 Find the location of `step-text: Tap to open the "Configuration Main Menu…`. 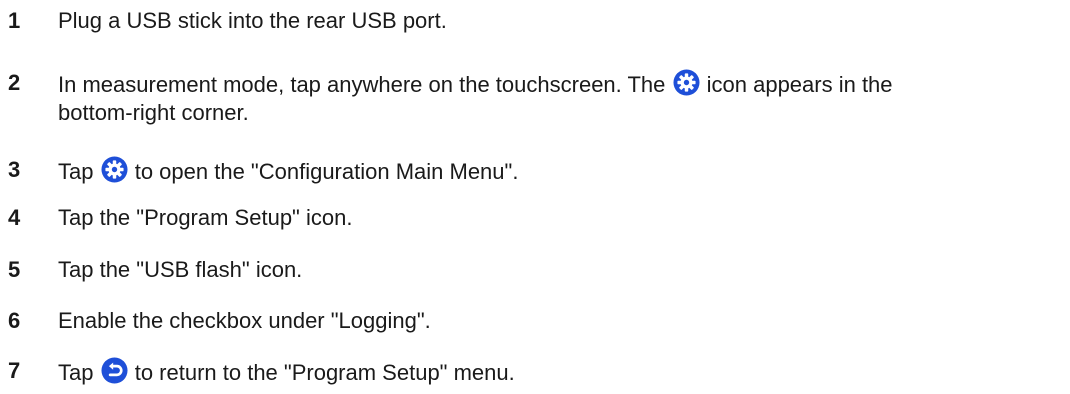

step-text: Tap to open the "Configuration Main Menu… is located at coordinates (558, 171).